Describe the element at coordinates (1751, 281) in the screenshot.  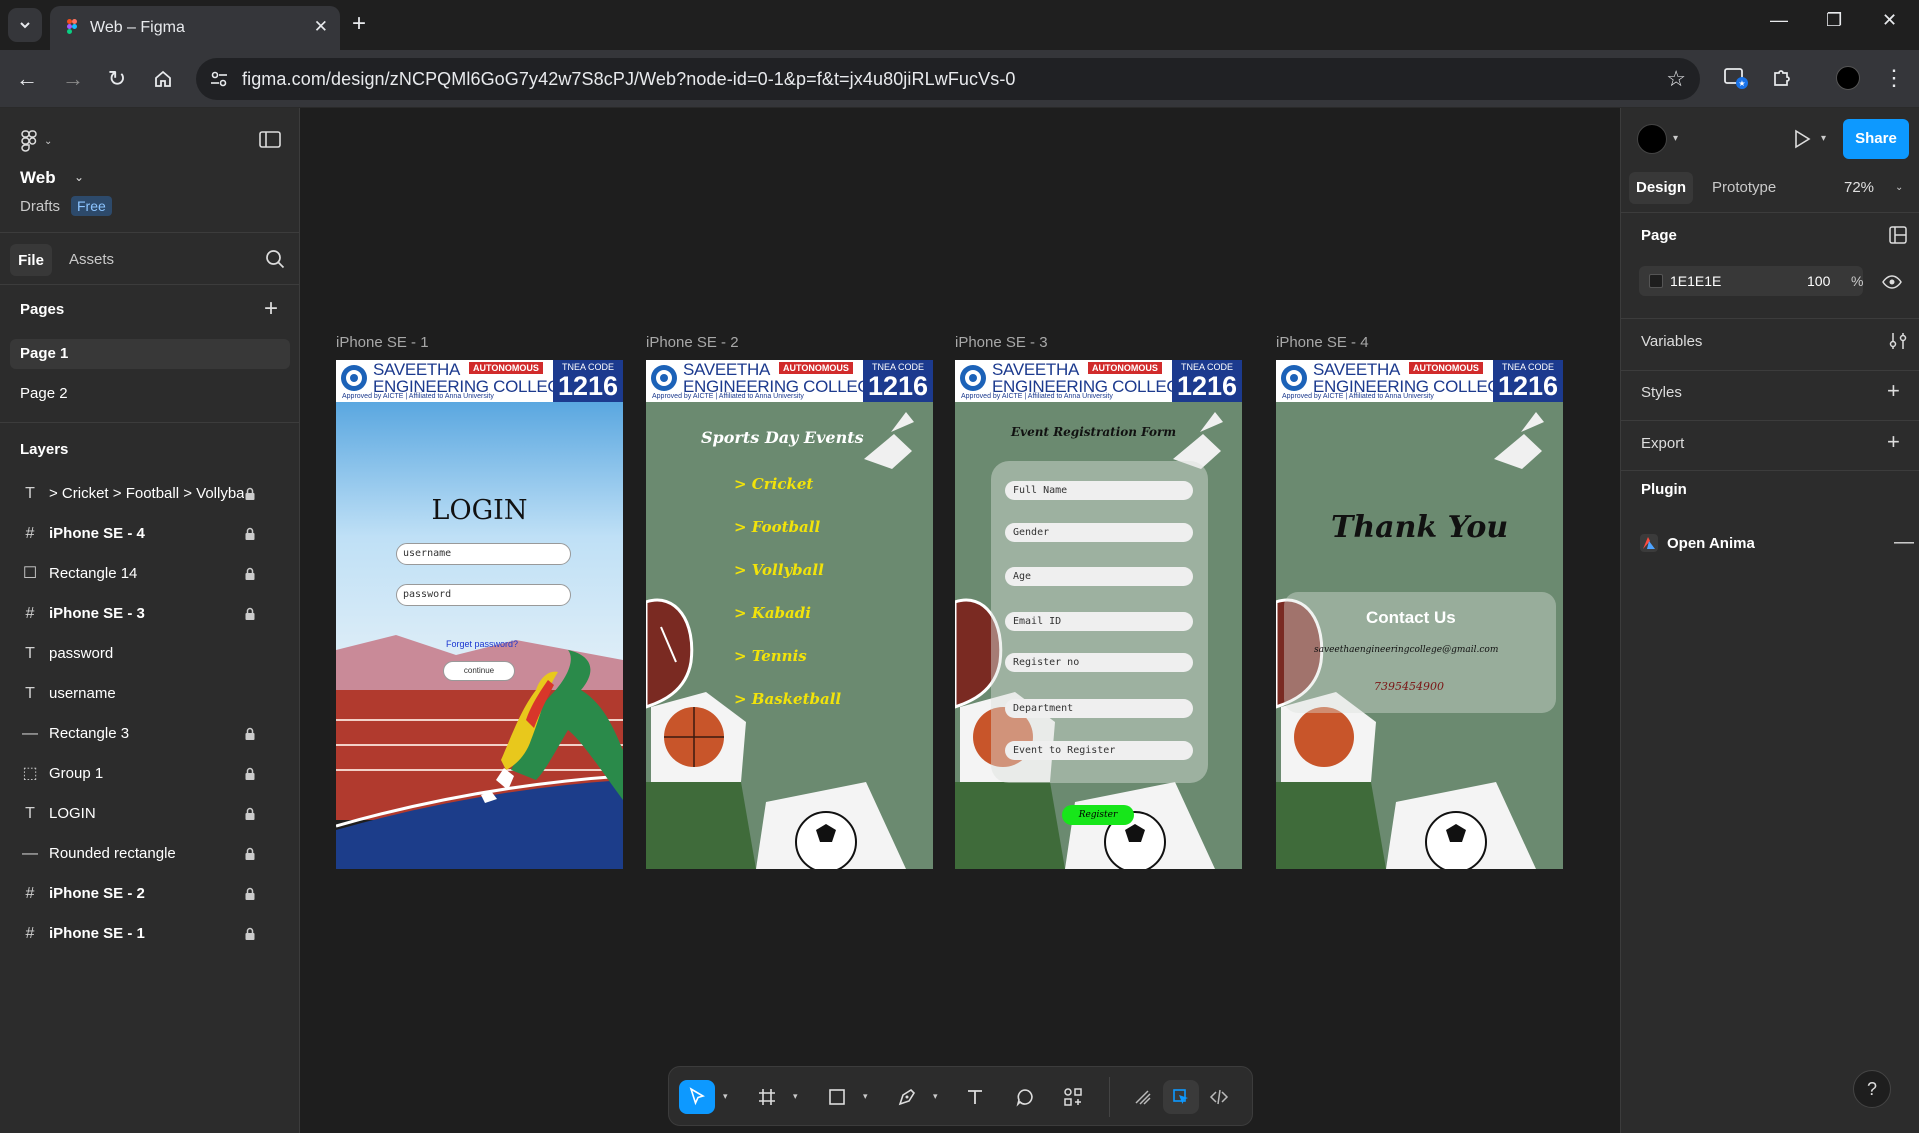
I see `page-color-input: 1E1E1E 100 %` at that location.